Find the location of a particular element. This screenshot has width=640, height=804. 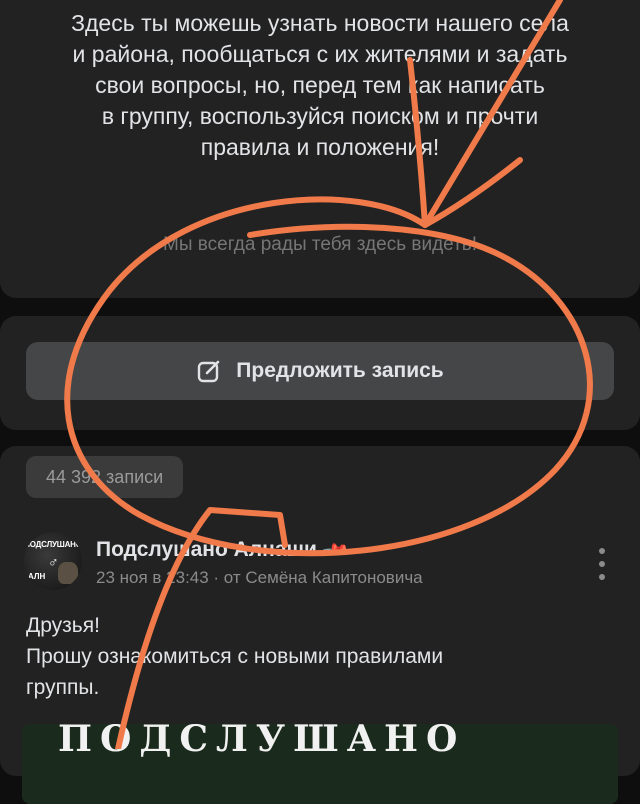

suggest-card: Предложить запись is located at coordinates (320, 373).